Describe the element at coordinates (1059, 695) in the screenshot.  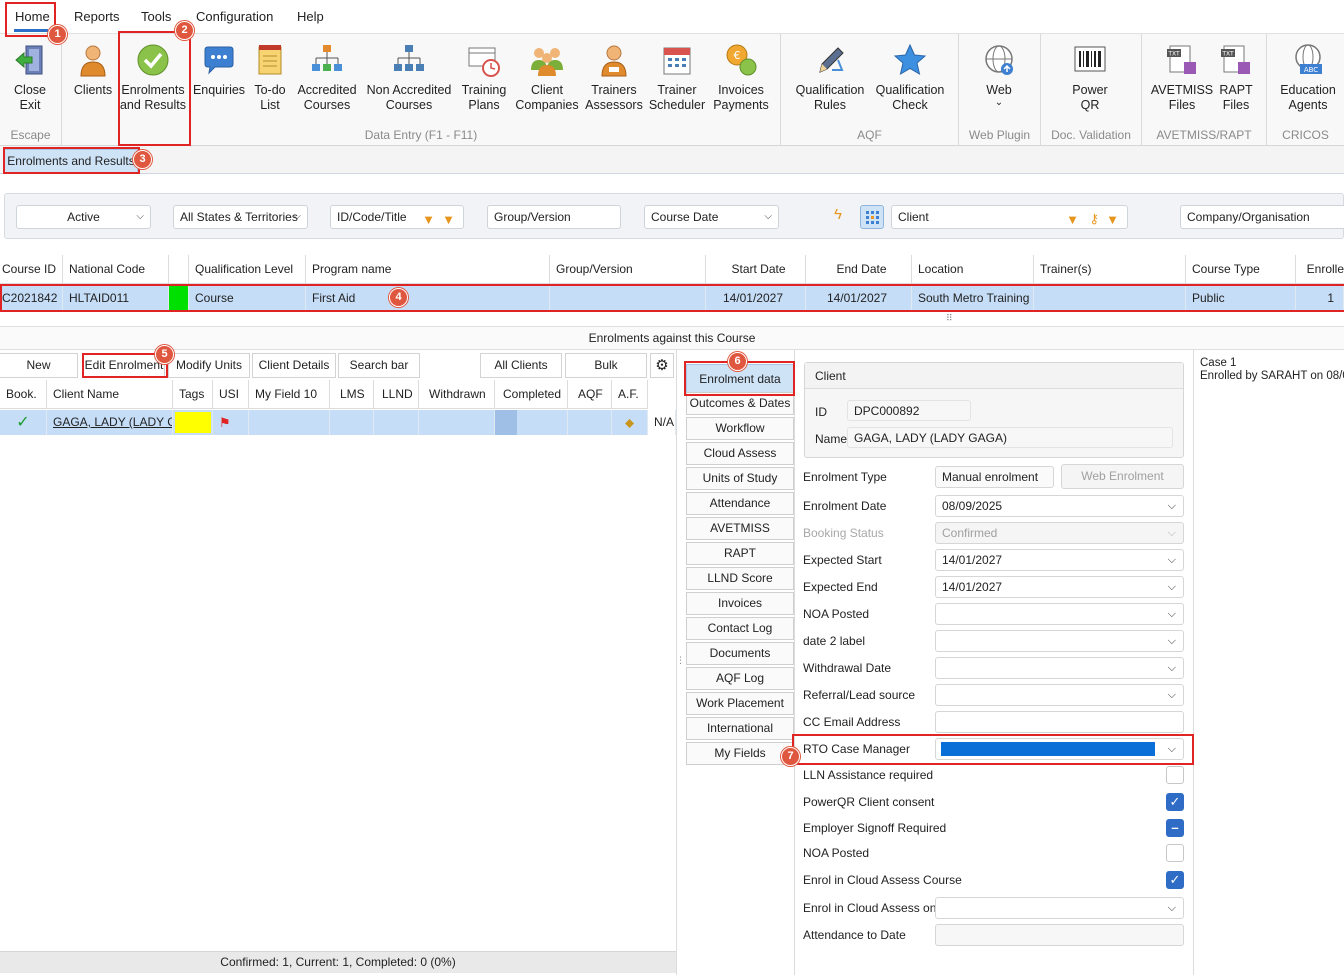
I see `referral-source-select: ⌵` at that location.